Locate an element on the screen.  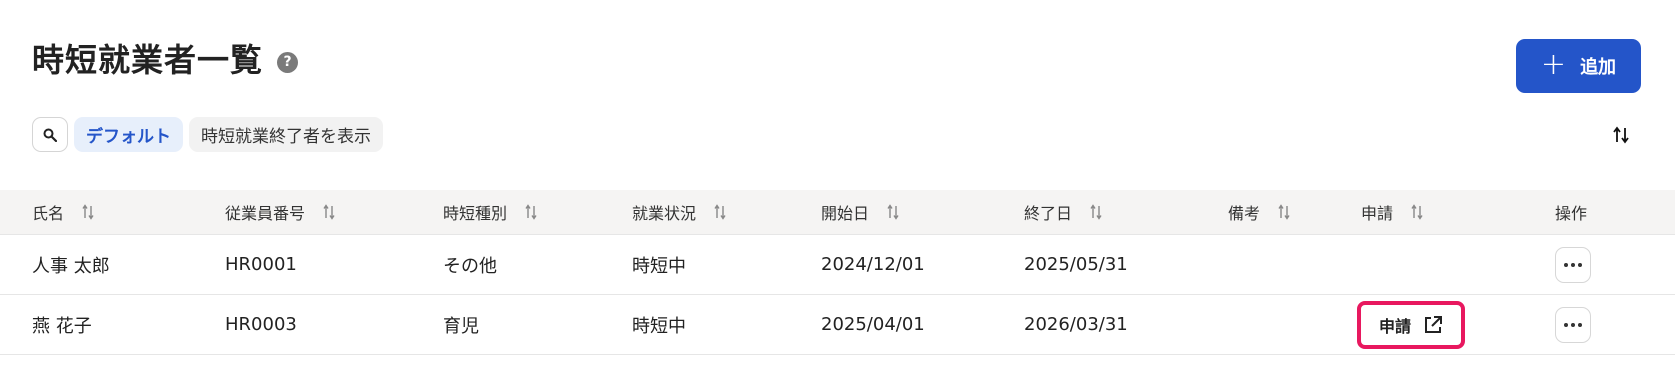
apply-button: 申請 is located at coordinates (1411, 324).